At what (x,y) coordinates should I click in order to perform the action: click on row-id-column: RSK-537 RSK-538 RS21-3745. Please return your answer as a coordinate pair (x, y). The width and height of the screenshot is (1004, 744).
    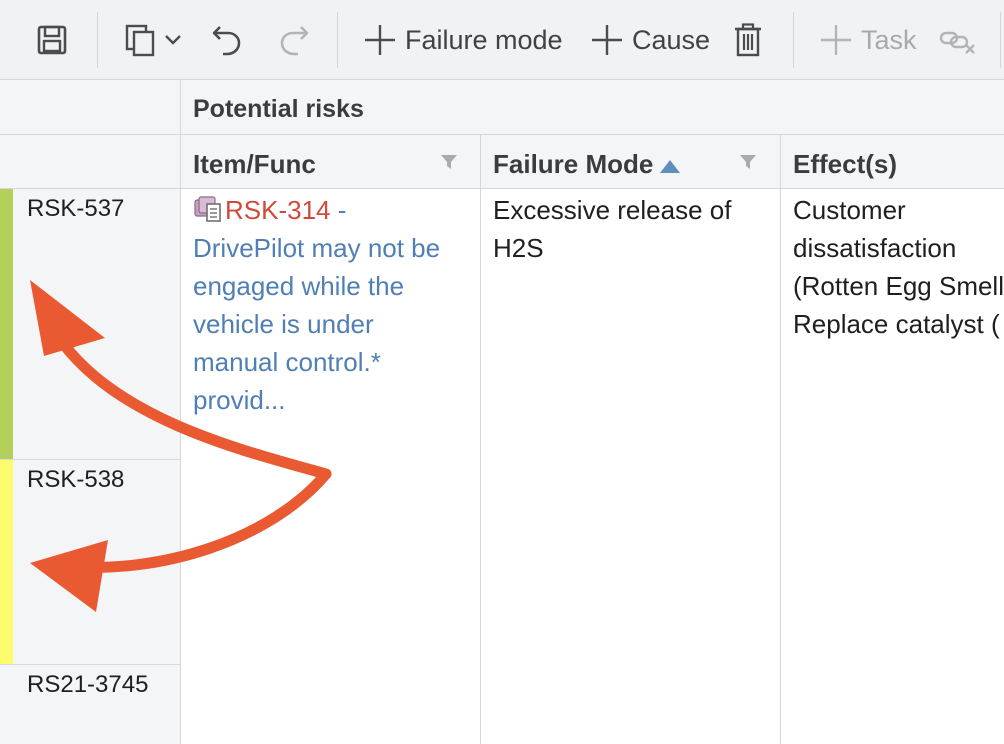
    Looking at the image, I should click on (90, 466).